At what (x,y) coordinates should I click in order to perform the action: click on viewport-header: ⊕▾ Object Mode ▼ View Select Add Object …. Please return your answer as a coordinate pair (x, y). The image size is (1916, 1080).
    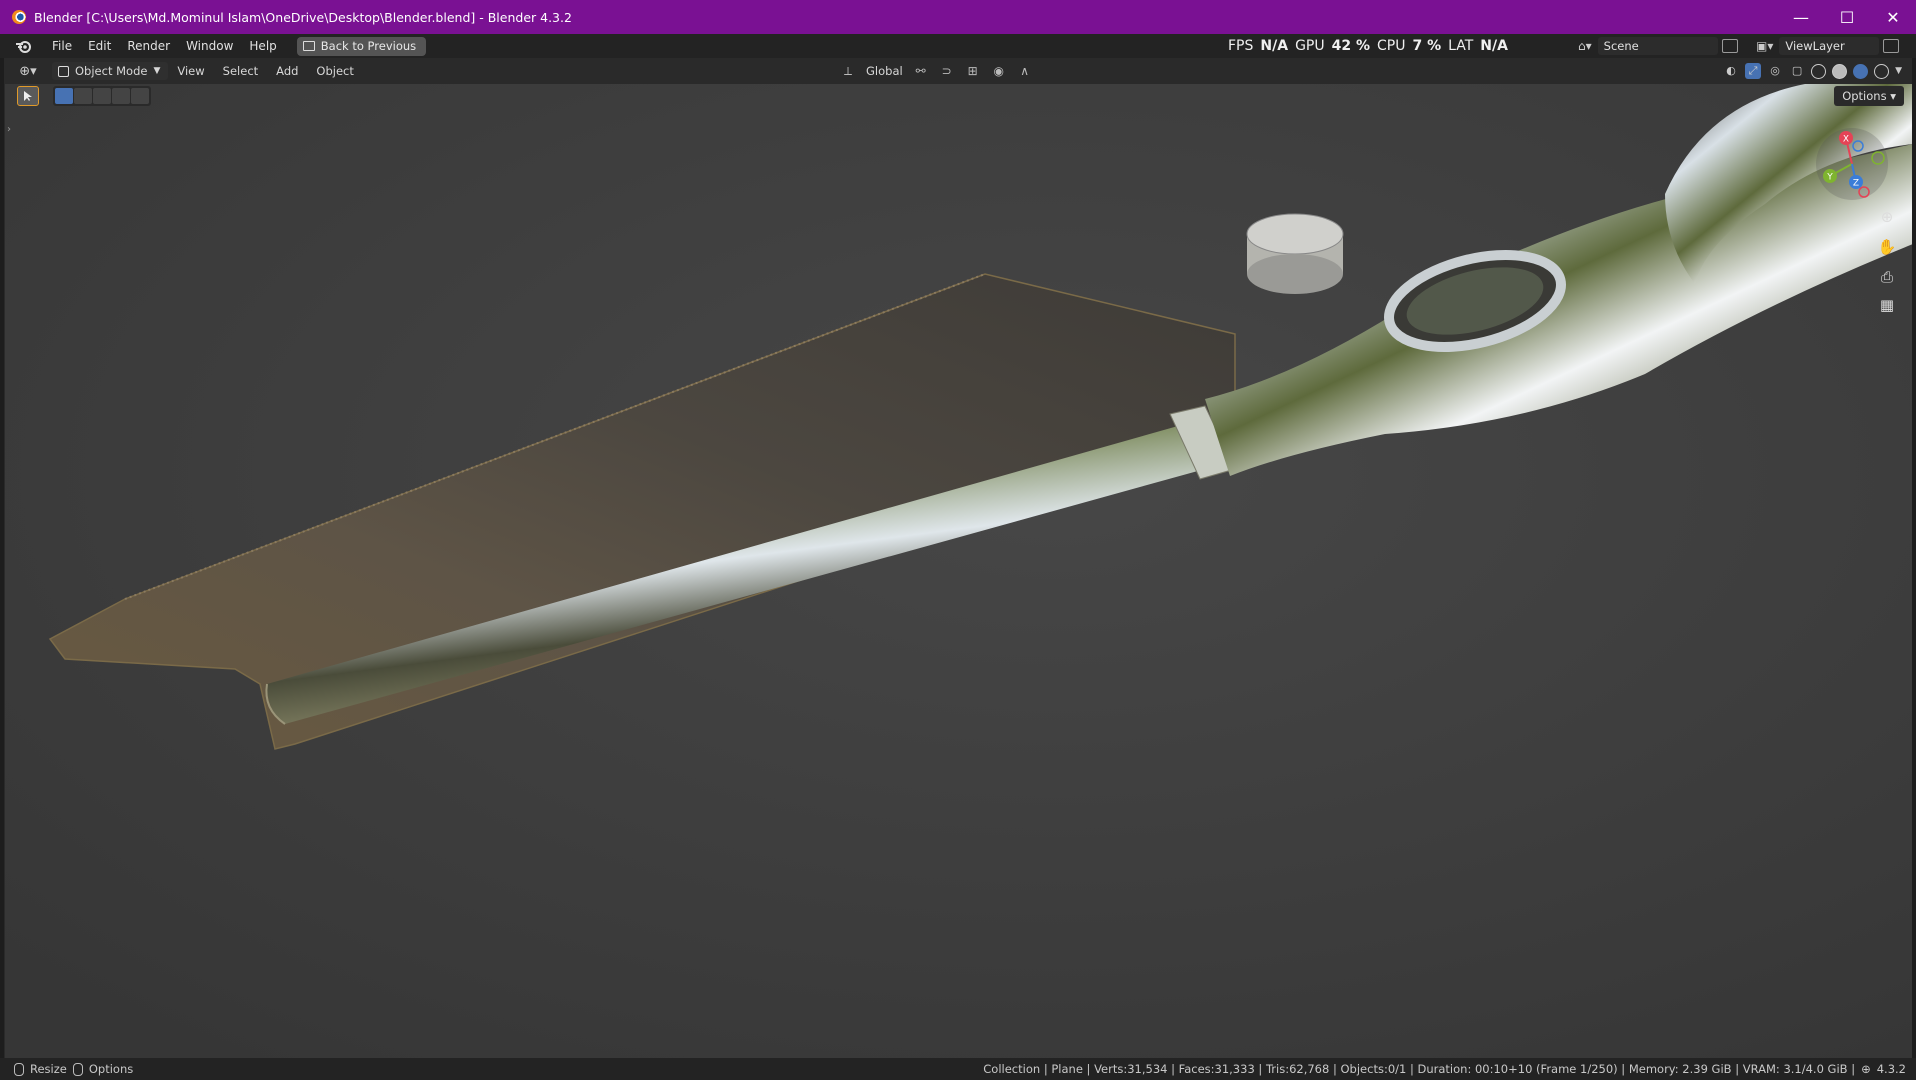
    Looking at the image, I should click on (958, 71).